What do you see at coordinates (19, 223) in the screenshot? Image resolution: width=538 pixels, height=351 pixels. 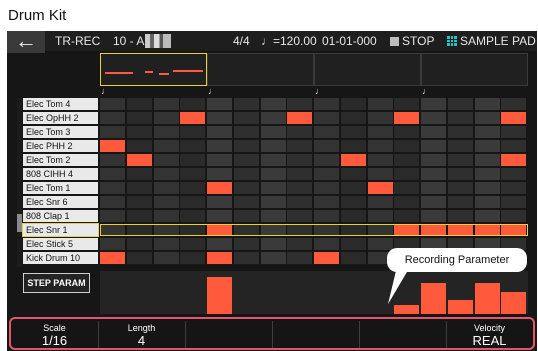 I see `lane-scroll-thumb` at bounding box center [19, 223].